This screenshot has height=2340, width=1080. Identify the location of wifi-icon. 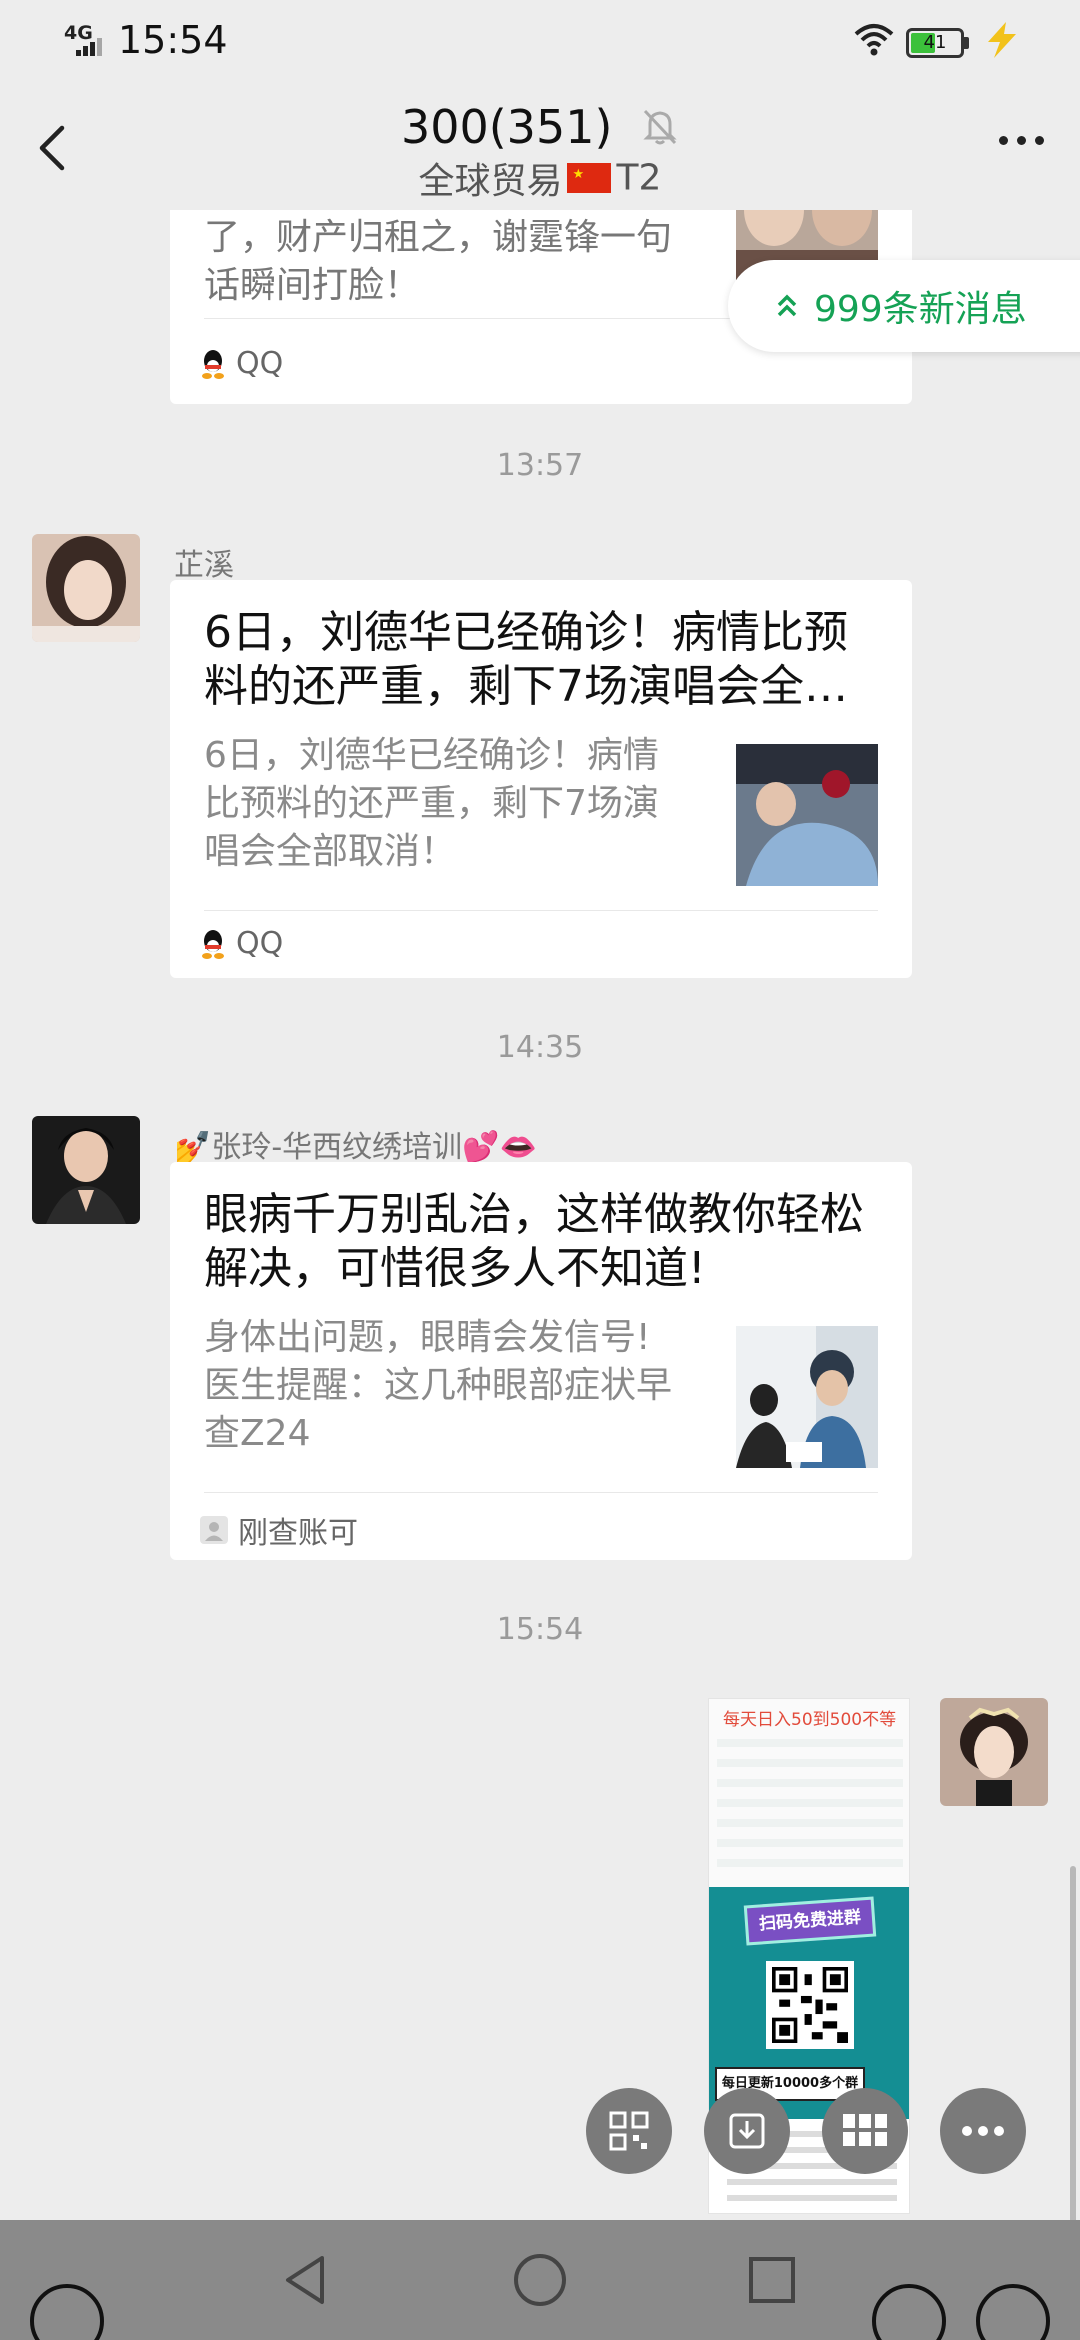
(874, 40).